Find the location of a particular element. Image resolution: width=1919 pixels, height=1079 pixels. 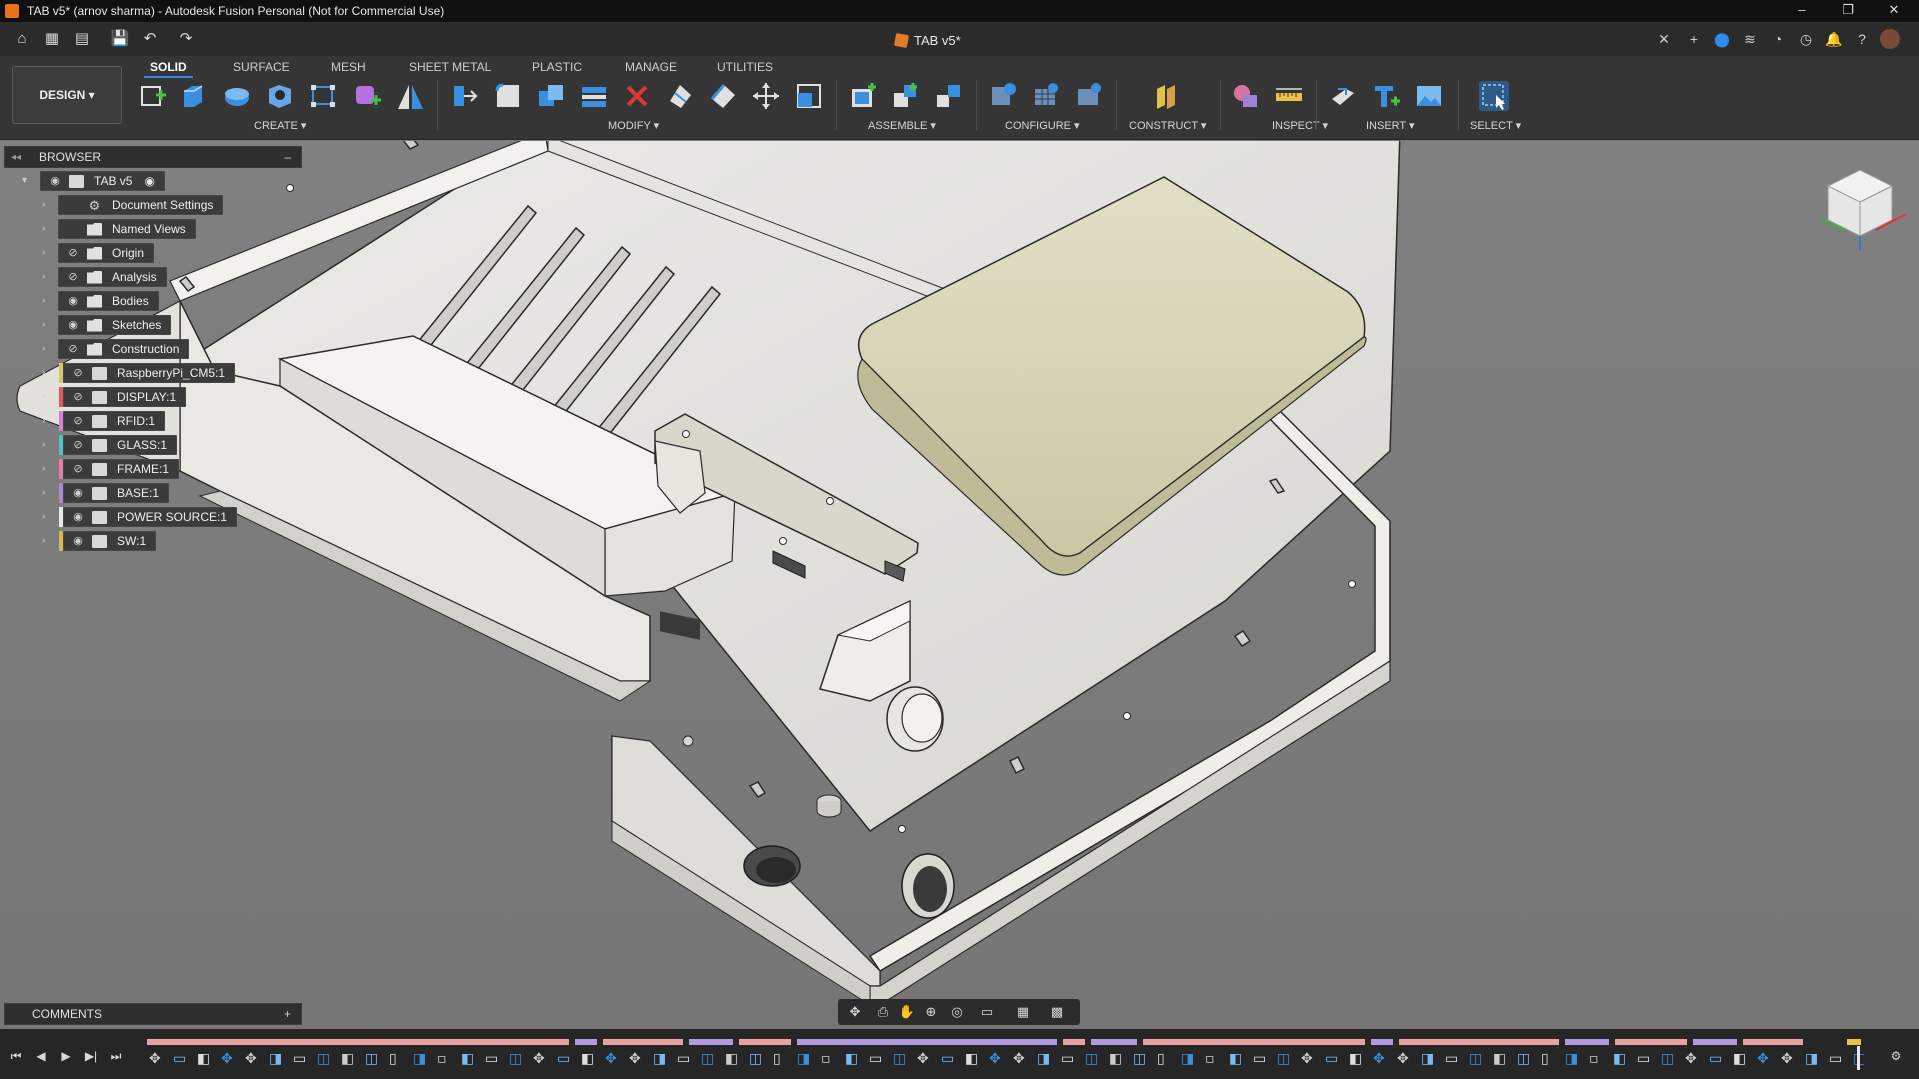

timeline-forward-icon: ▶| is located at coordinates (91, 1056).